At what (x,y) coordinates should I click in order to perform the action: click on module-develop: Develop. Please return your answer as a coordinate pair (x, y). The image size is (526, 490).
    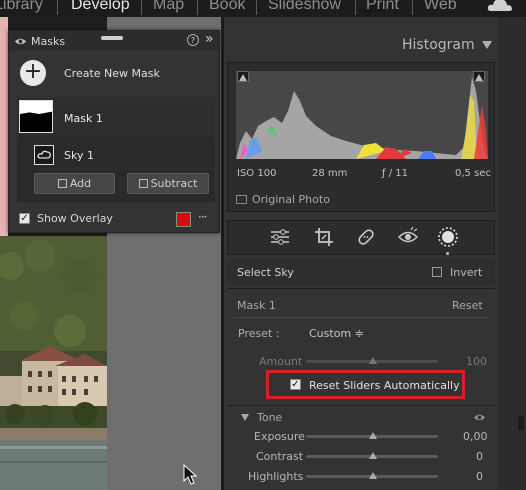
    Looking at the image, I should click on (100, 7).